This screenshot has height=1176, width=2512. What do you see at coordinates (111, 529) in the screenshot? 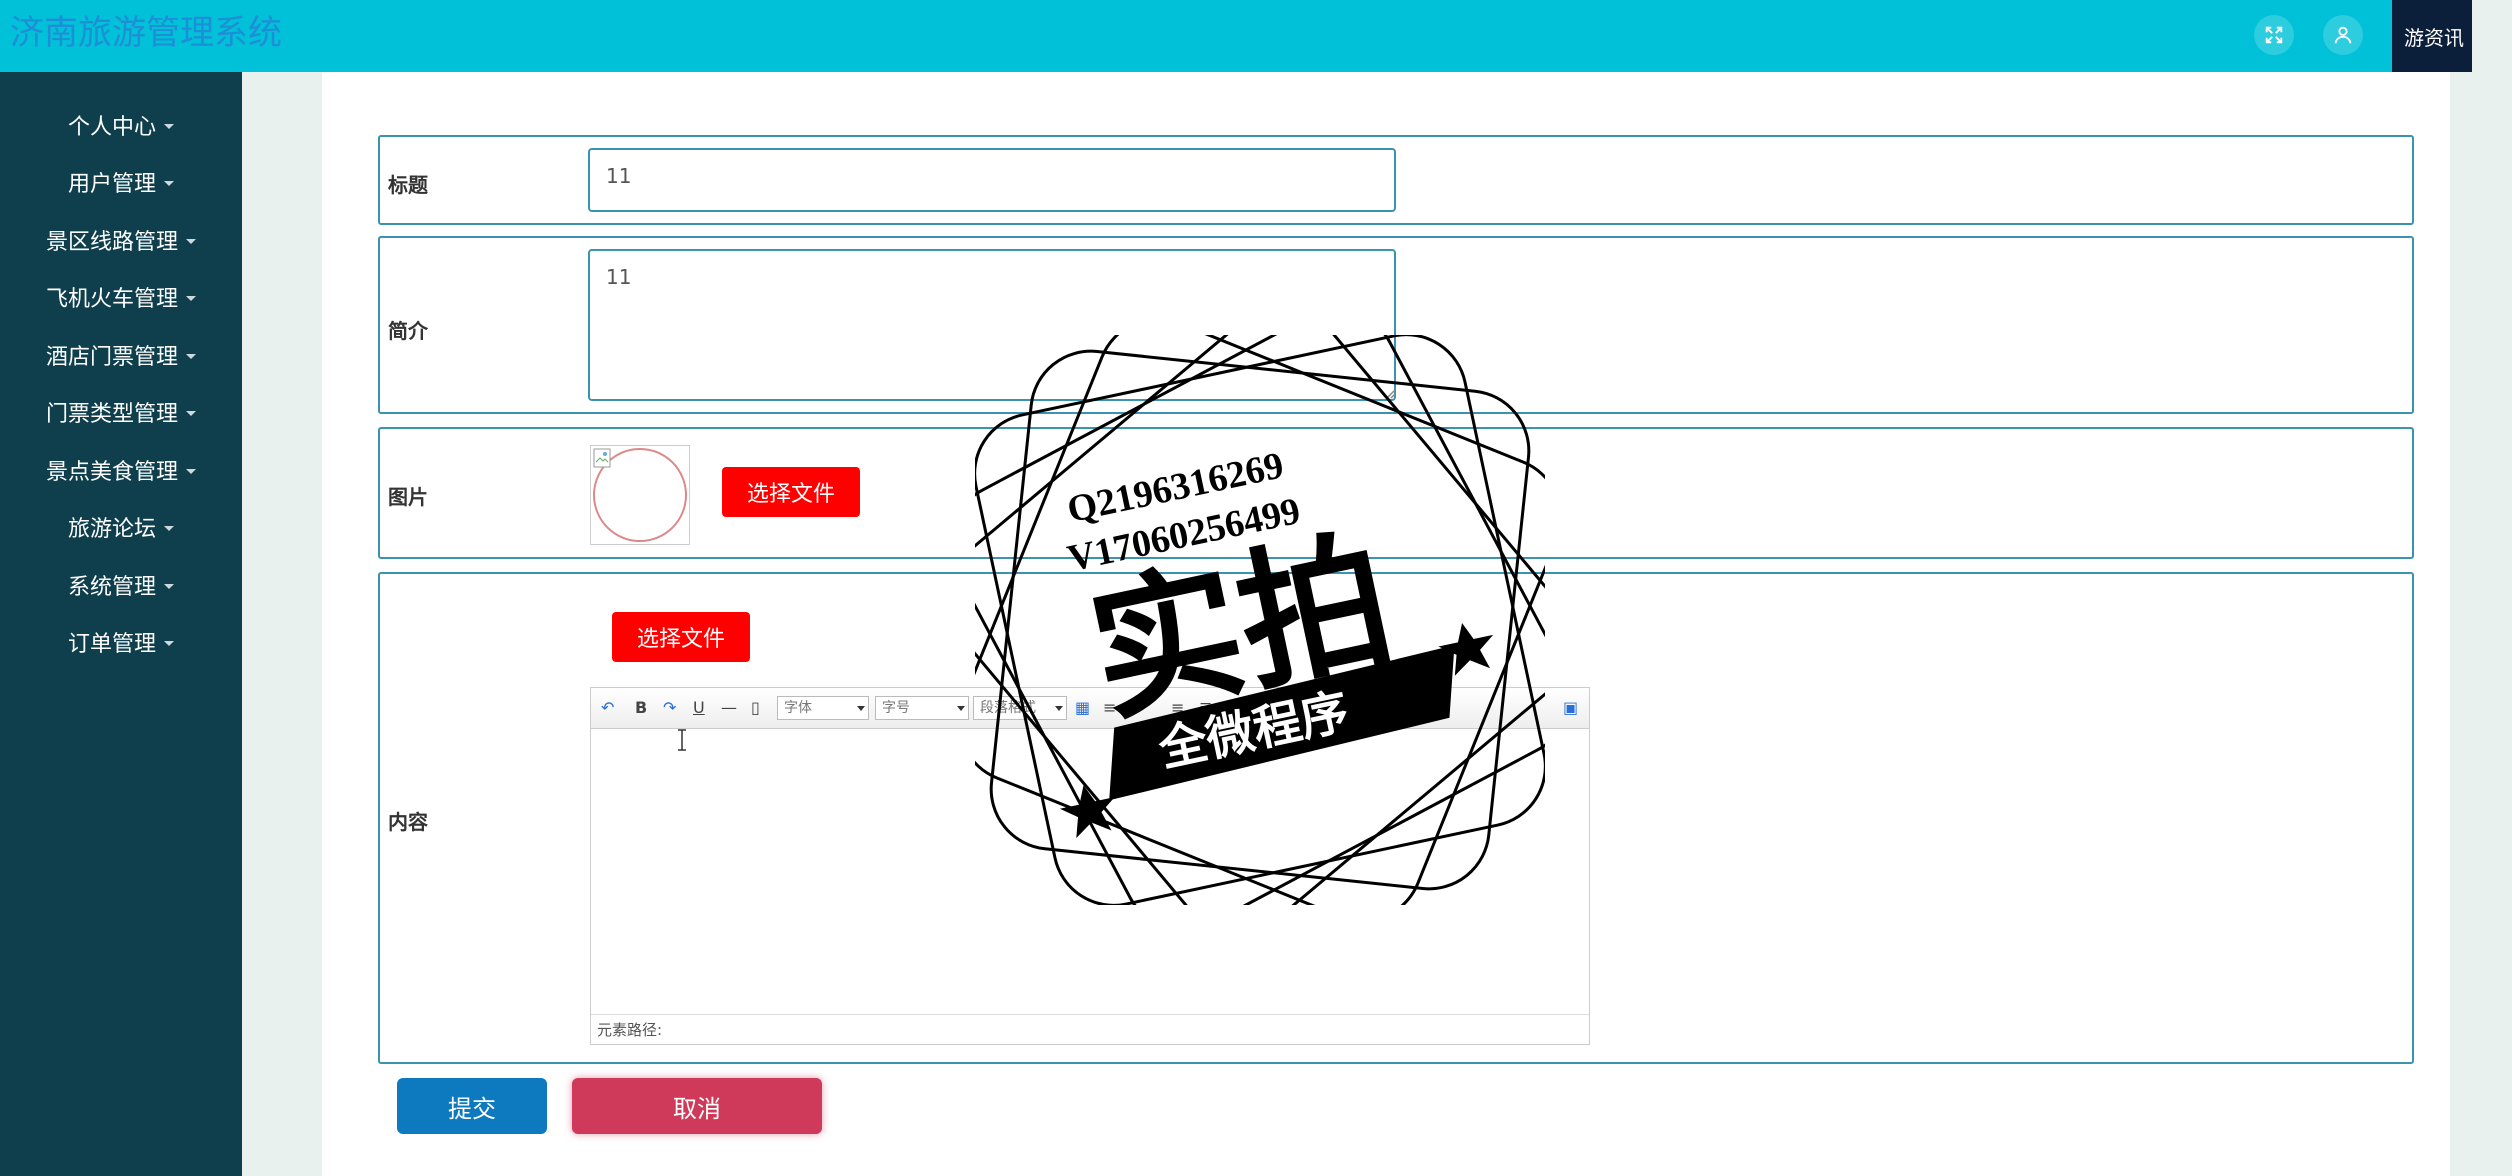
I see `sidebar-item-label: 旅游论坛` at bounding box center [111, 529].